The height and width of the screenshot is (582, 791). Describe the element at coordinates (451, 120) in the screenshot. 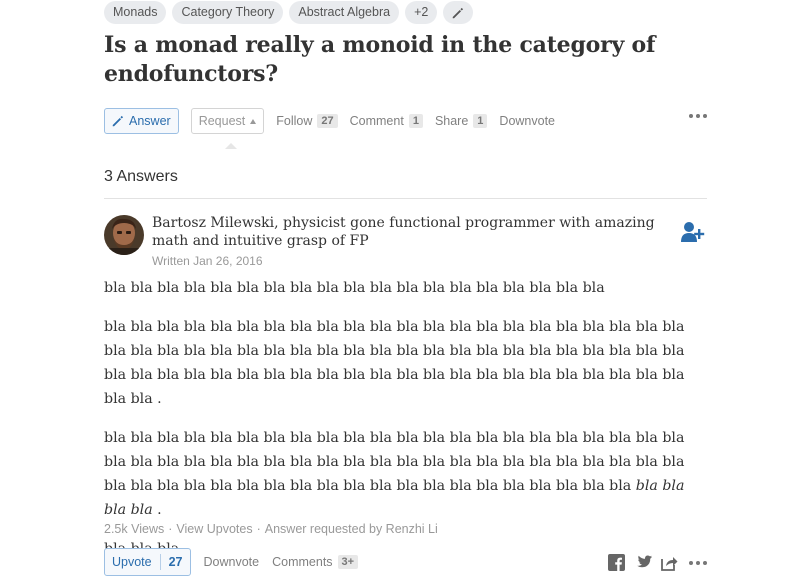

I see `share-label: Share` at that location.